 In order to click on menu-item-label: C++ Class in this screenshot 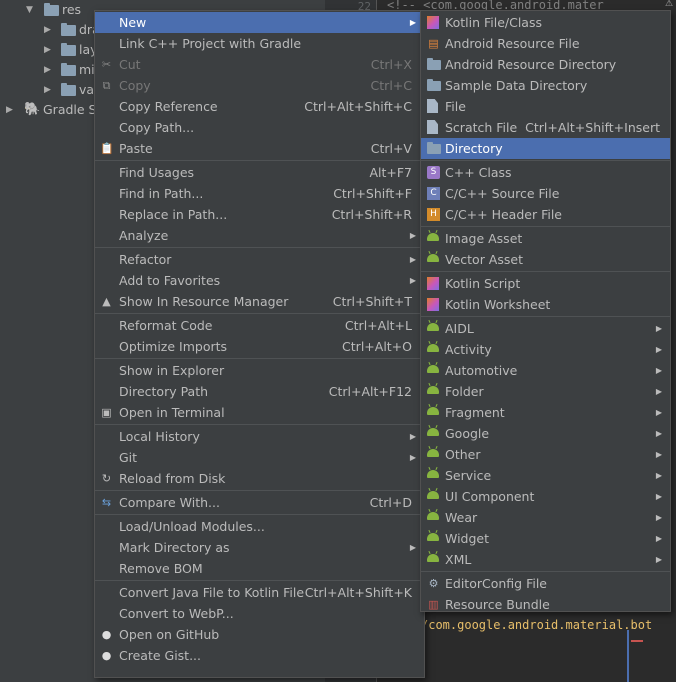, I will do `click(478, 172)`.